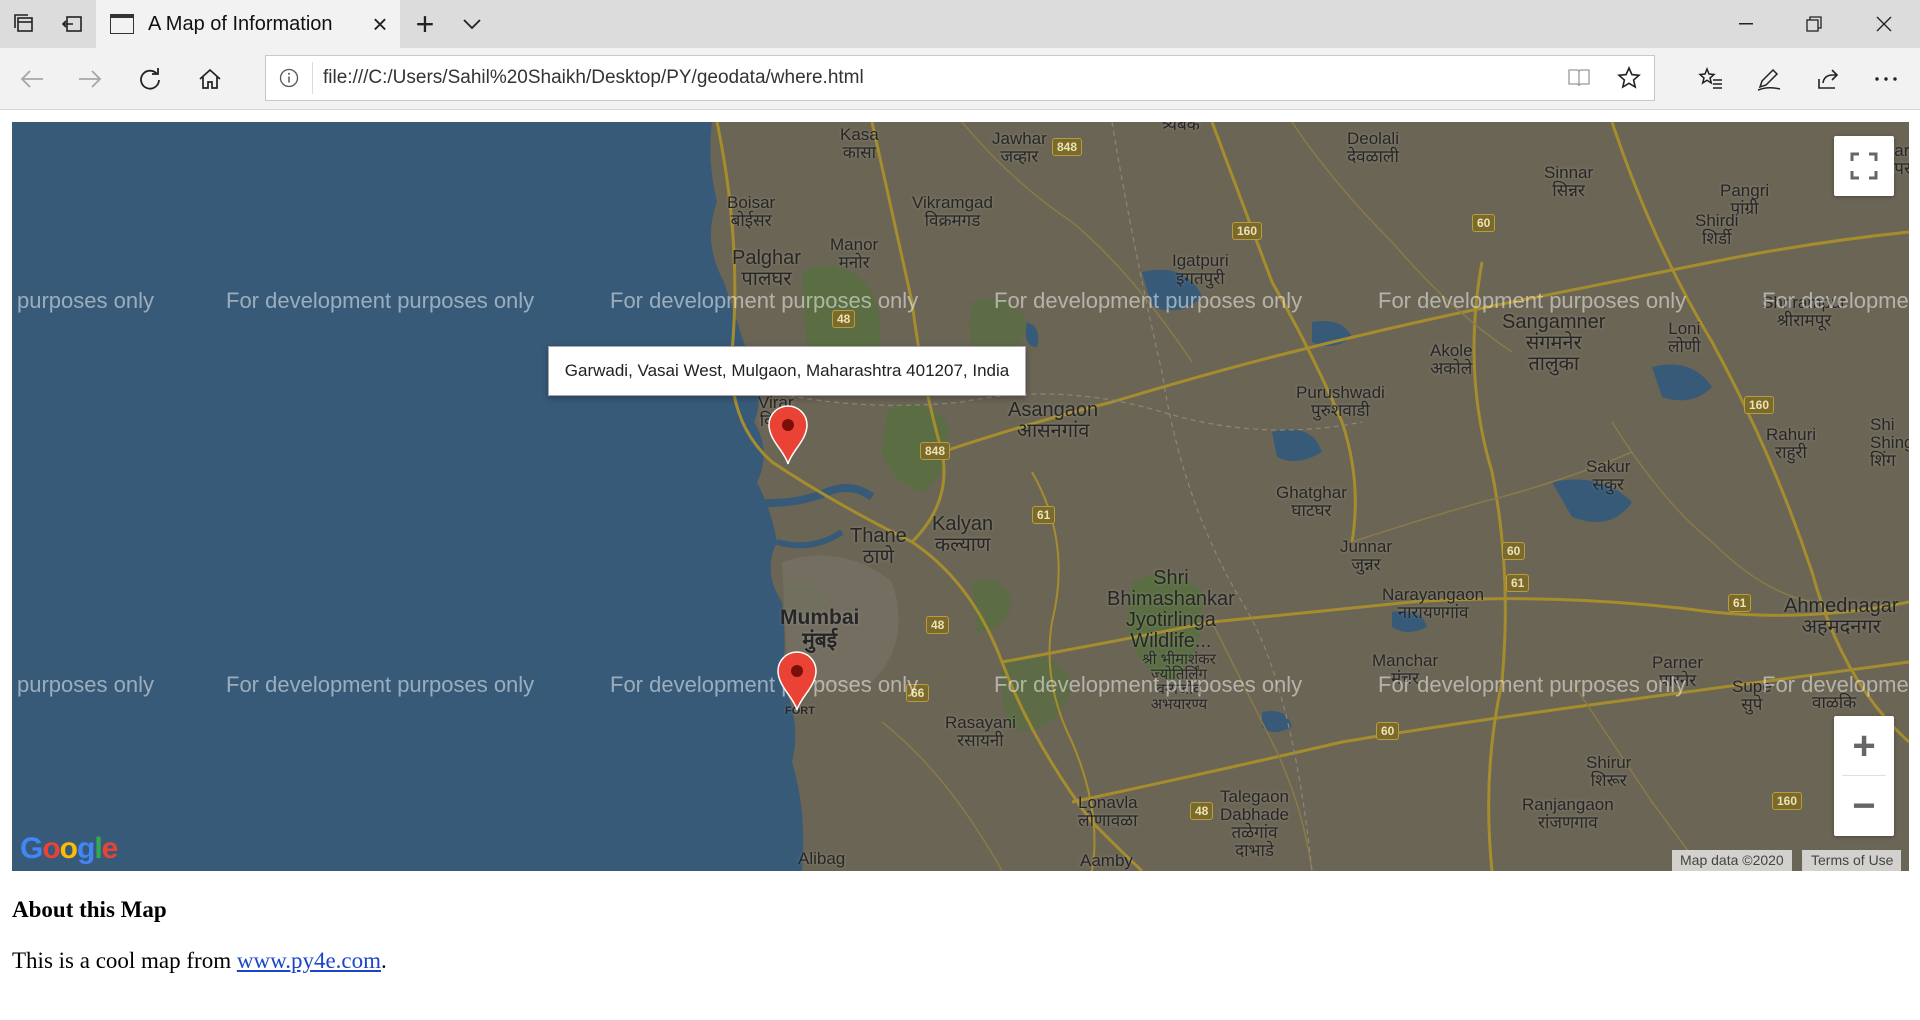 Image resolution: width=1920 pixels, height=1020 pixels. Describe the element at coordinates (1732, 860) in the screenshot. I see `map-attribution: Map data ©2020` at that location.